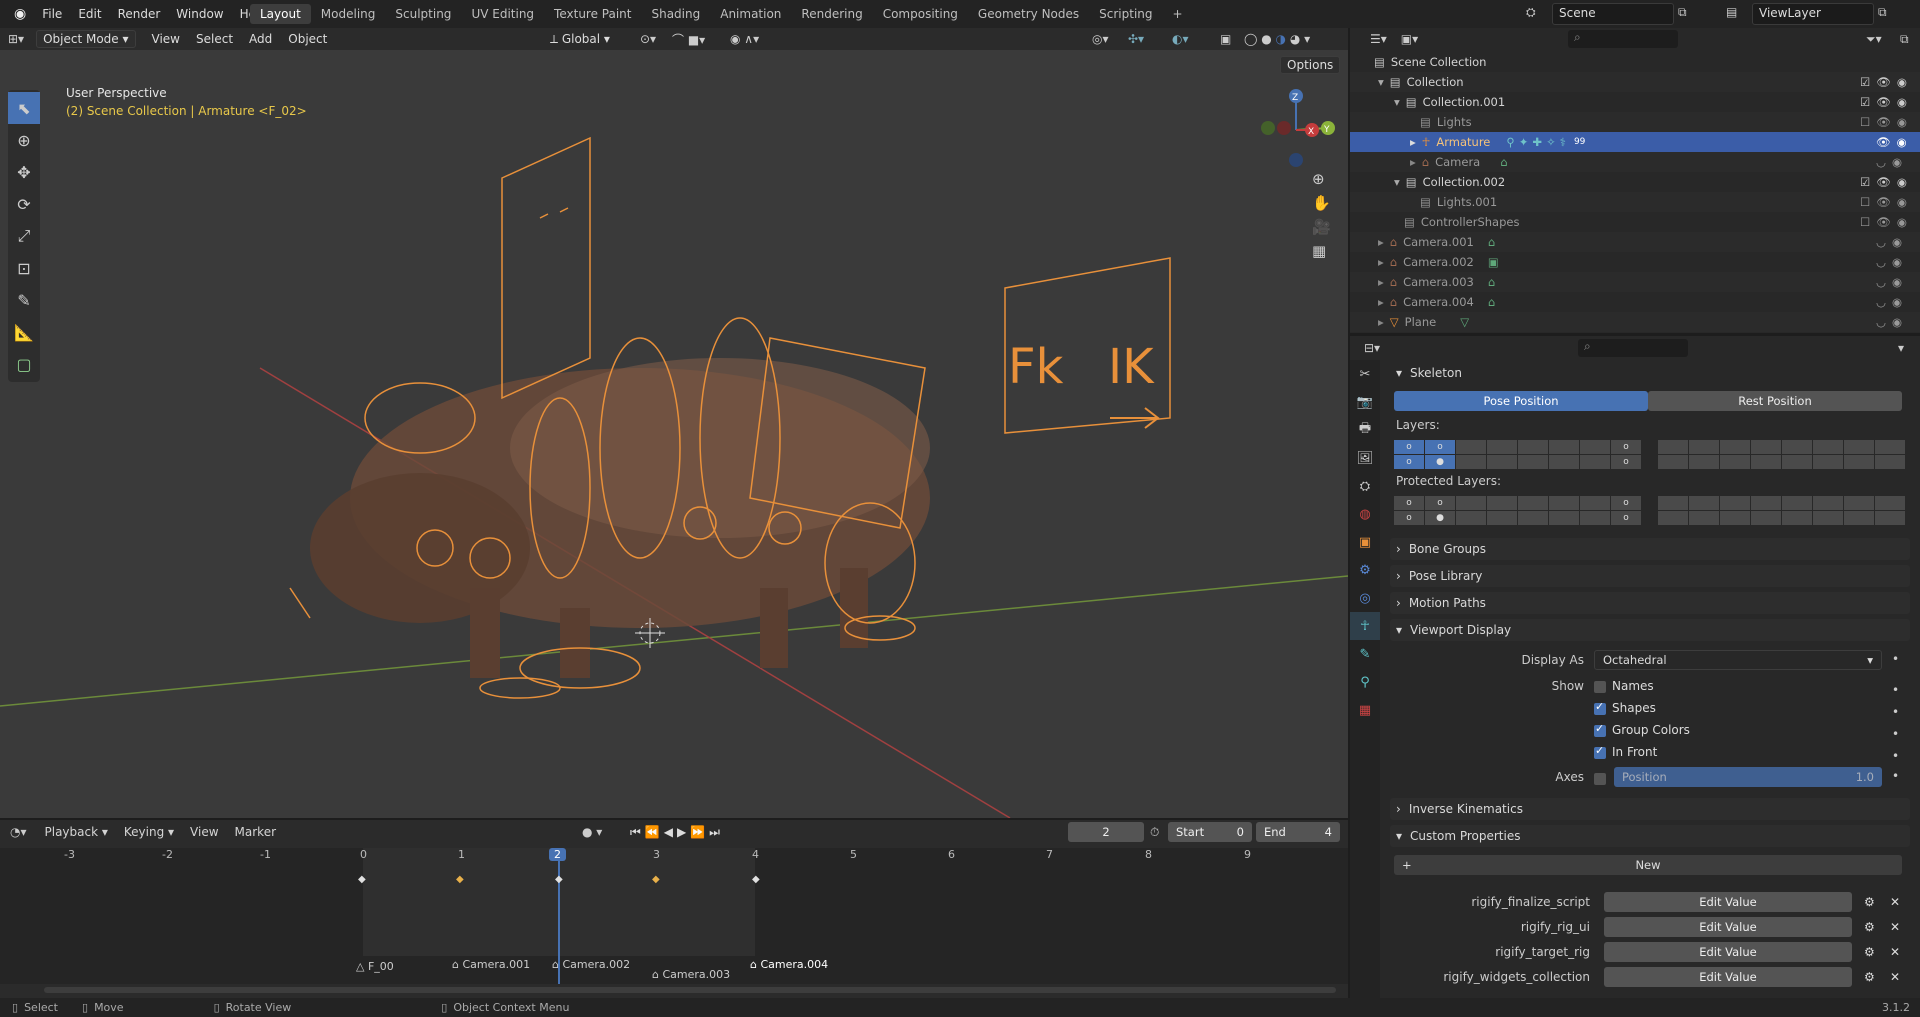 This screenshot has width=1920, height=1017. What do you see at coordinates (1895, 723) in the screenshot?
I see `animate-property-icons: • • • •` at bounding box center [1895, 723].